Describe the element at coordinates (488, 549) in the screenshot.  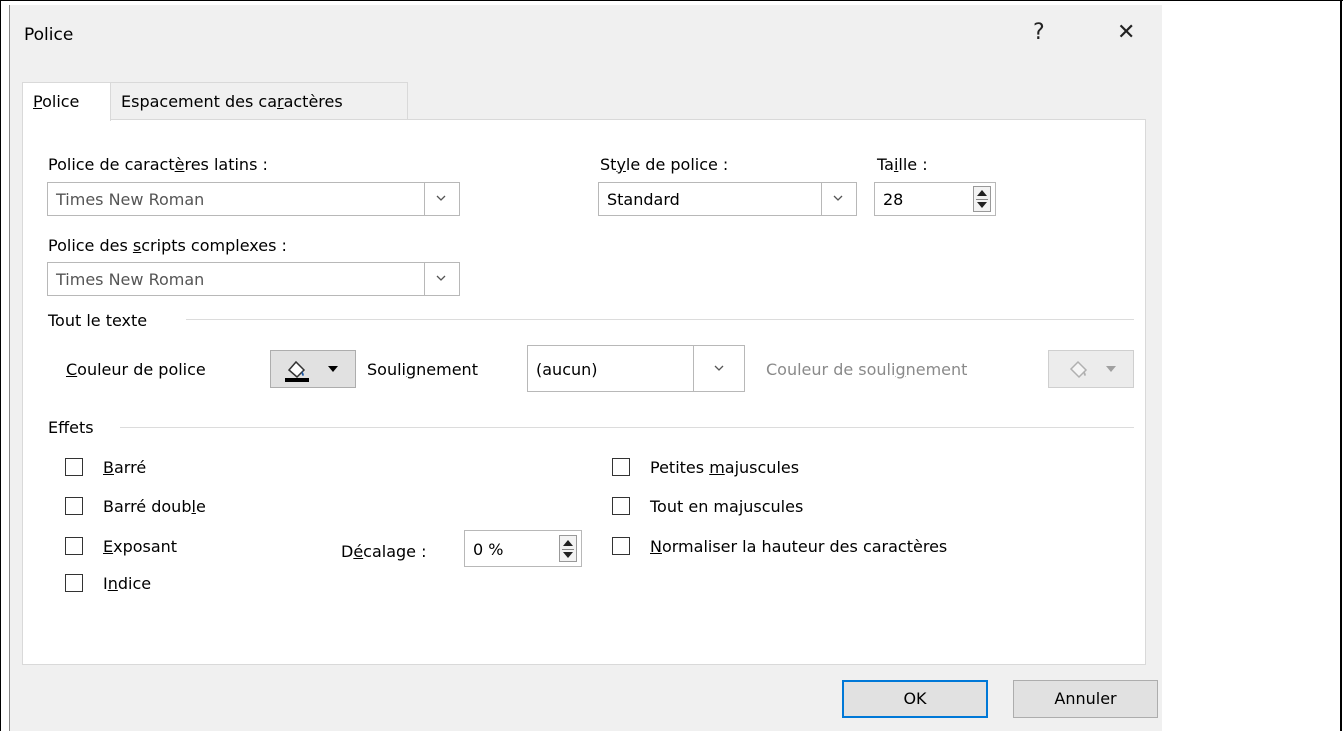
I see `offset-value: 0 %` at that location.